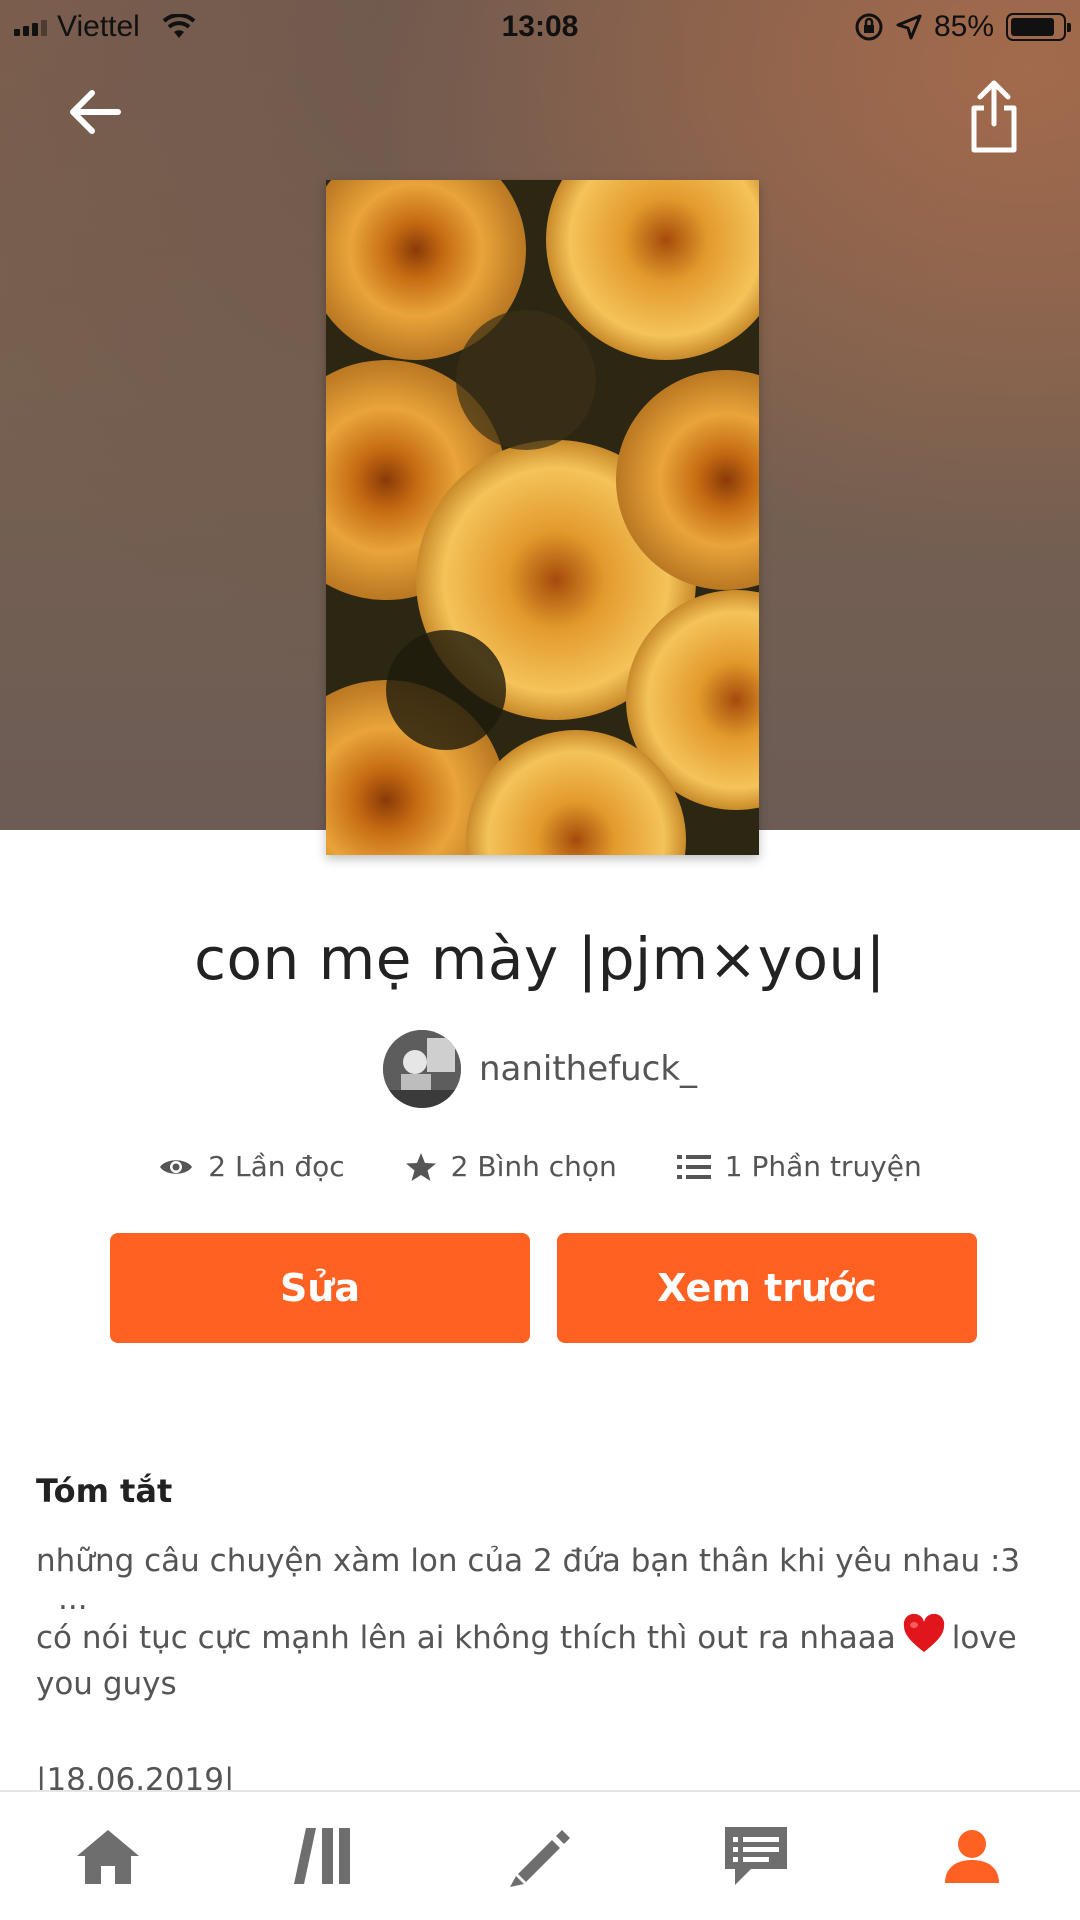 The width and height of the screenshot is (1080, 1920). I want to click on location-arrow-icon, so click(909, 27).